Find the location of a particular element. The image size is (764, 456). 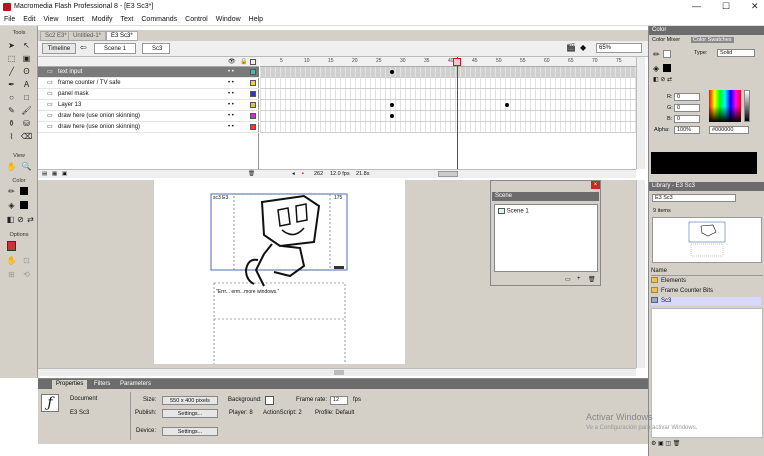

alpha-input: 100% is located at coordinates (687, 130).